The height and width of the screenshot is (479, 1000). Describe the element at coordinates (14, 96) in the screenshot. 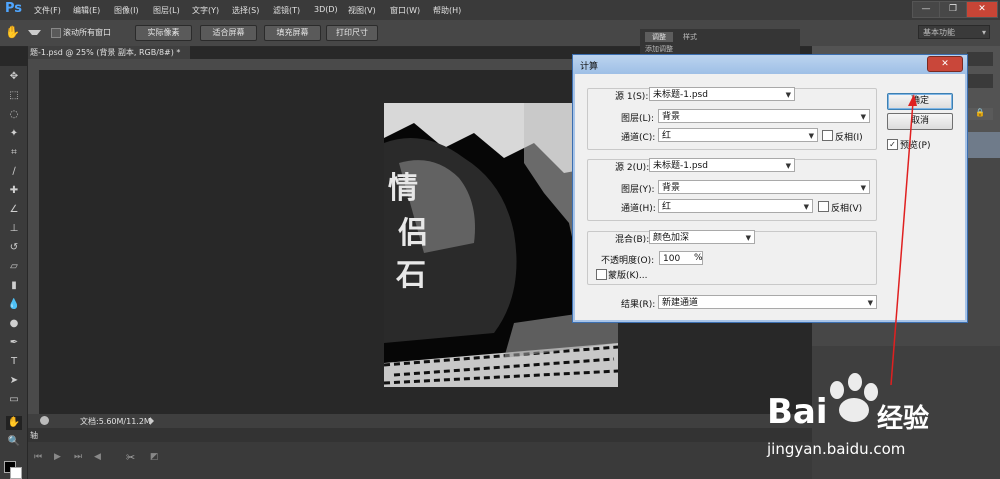

I see `marquee-tool-icon: ⬚` at that location.